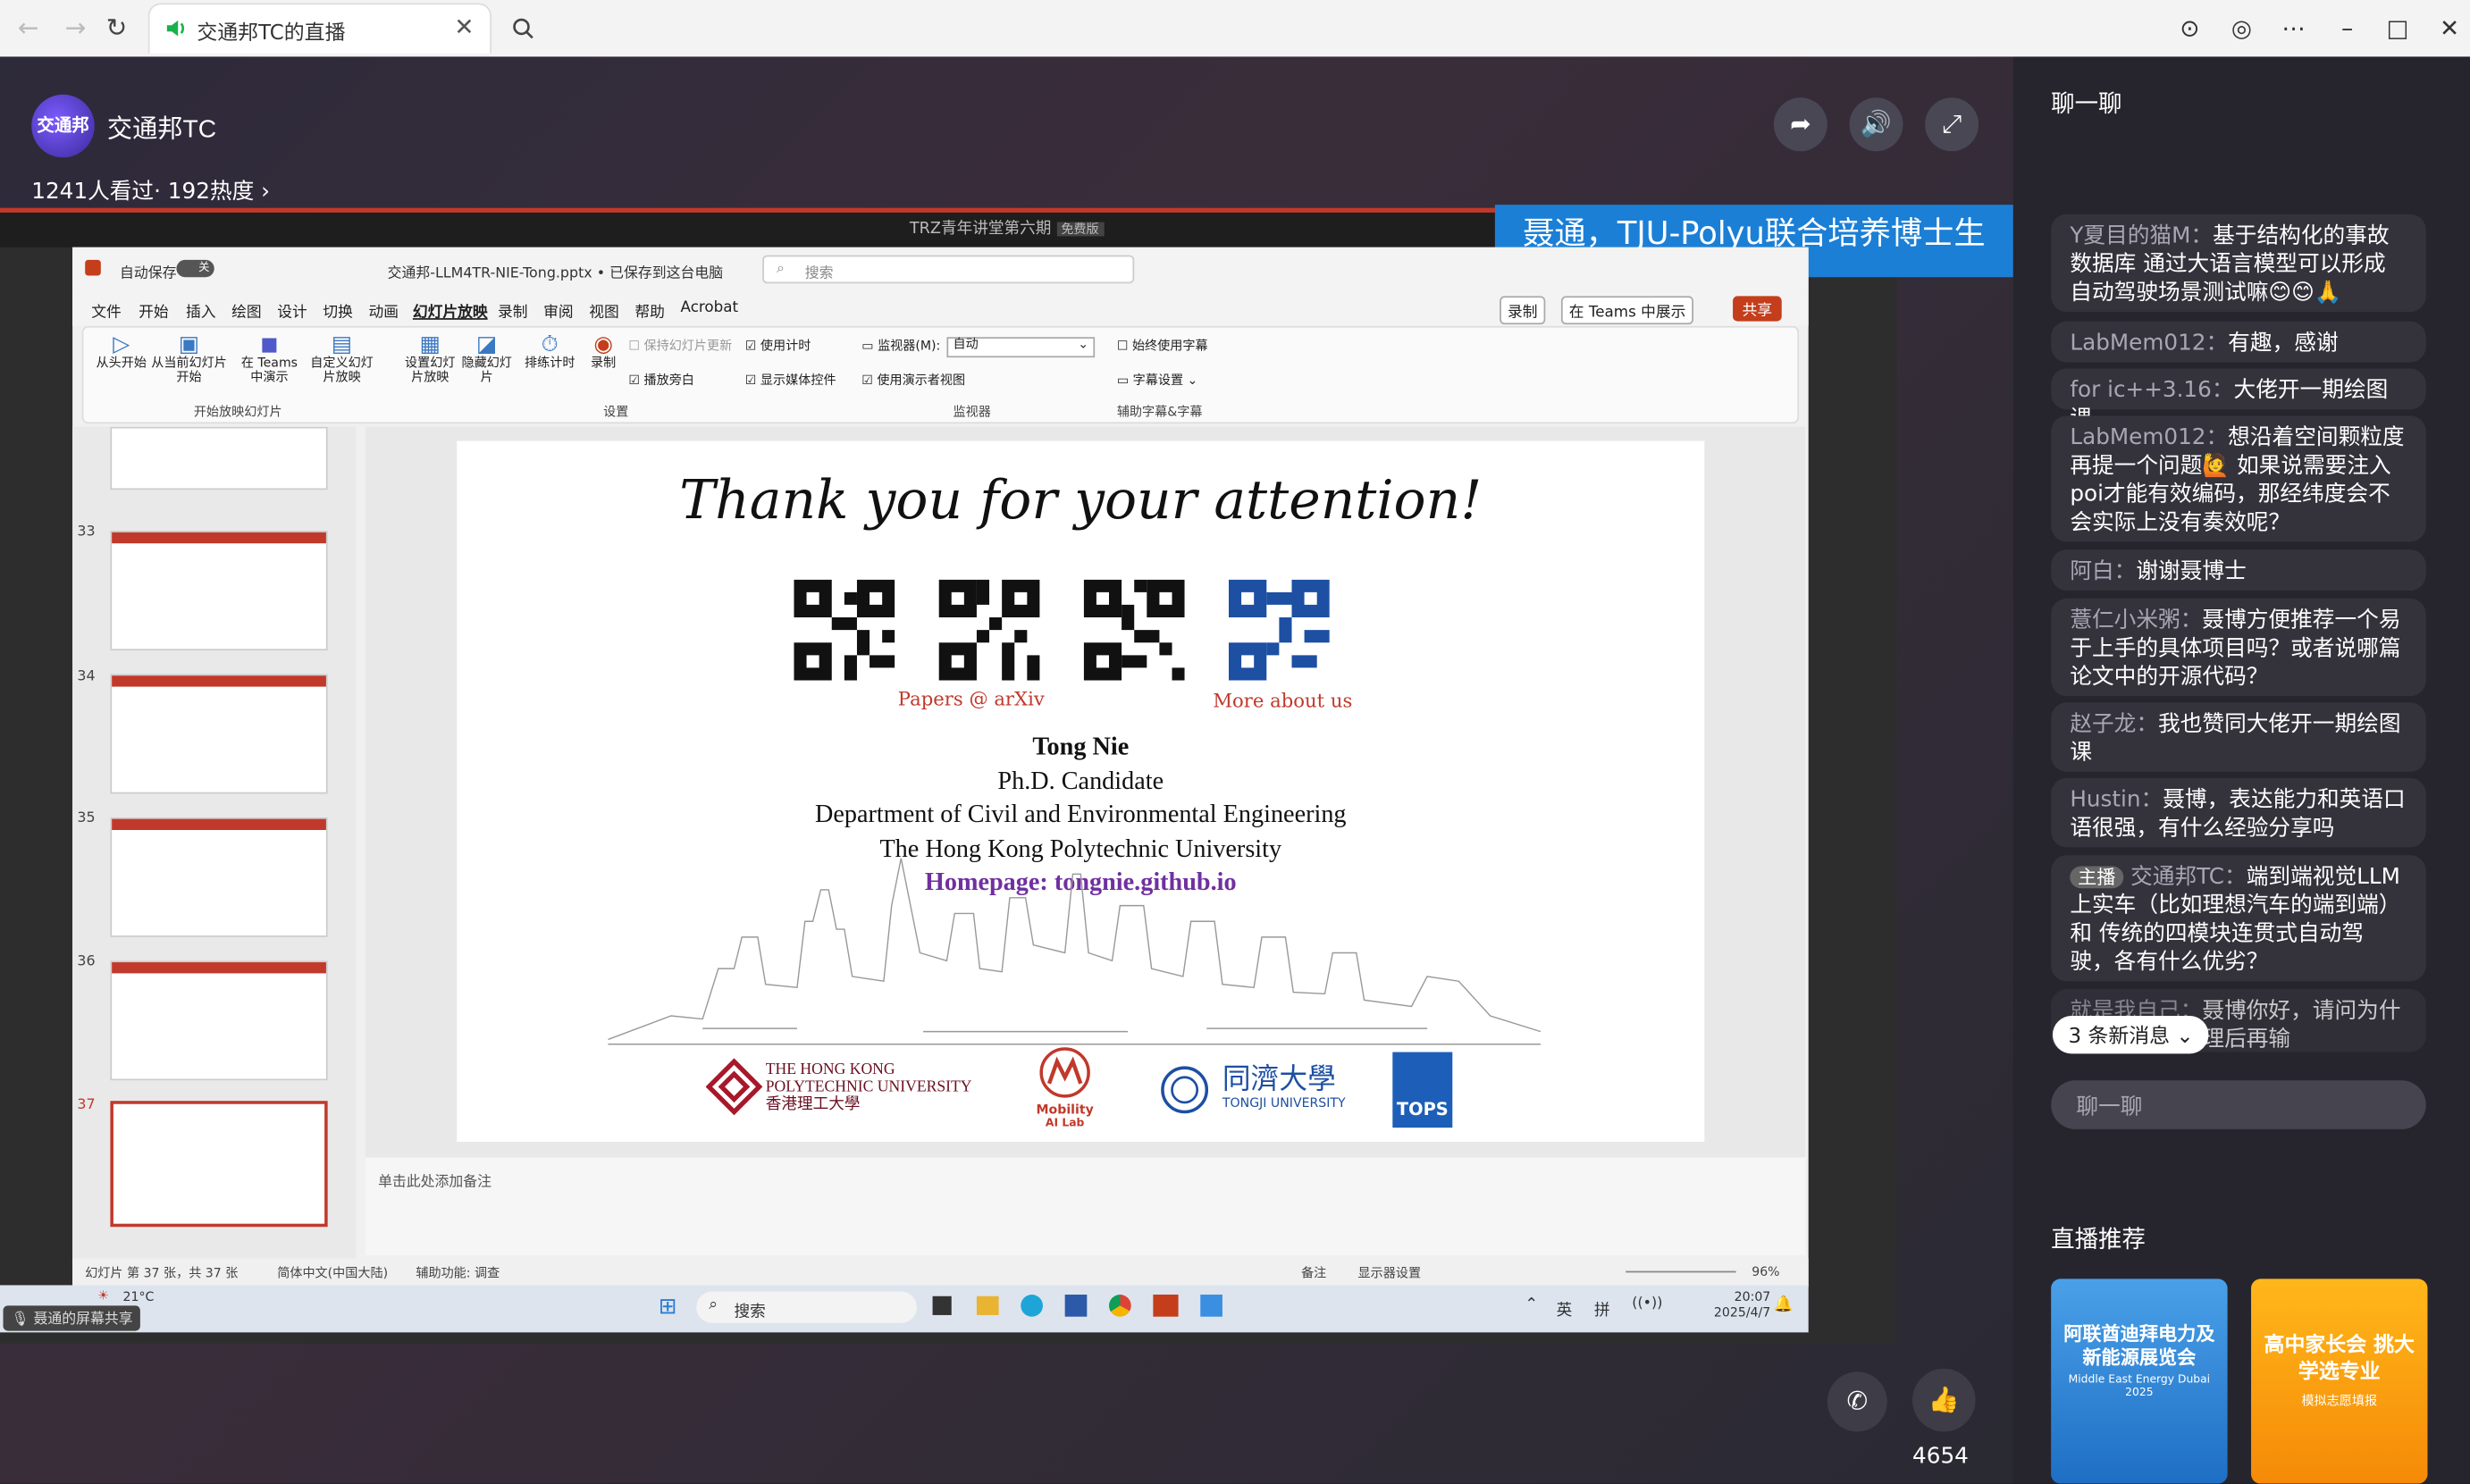 Image resolution: width=2470 pixels, height=1484 pixels. I want to click on zoom-slider, so click(1681, 1272).